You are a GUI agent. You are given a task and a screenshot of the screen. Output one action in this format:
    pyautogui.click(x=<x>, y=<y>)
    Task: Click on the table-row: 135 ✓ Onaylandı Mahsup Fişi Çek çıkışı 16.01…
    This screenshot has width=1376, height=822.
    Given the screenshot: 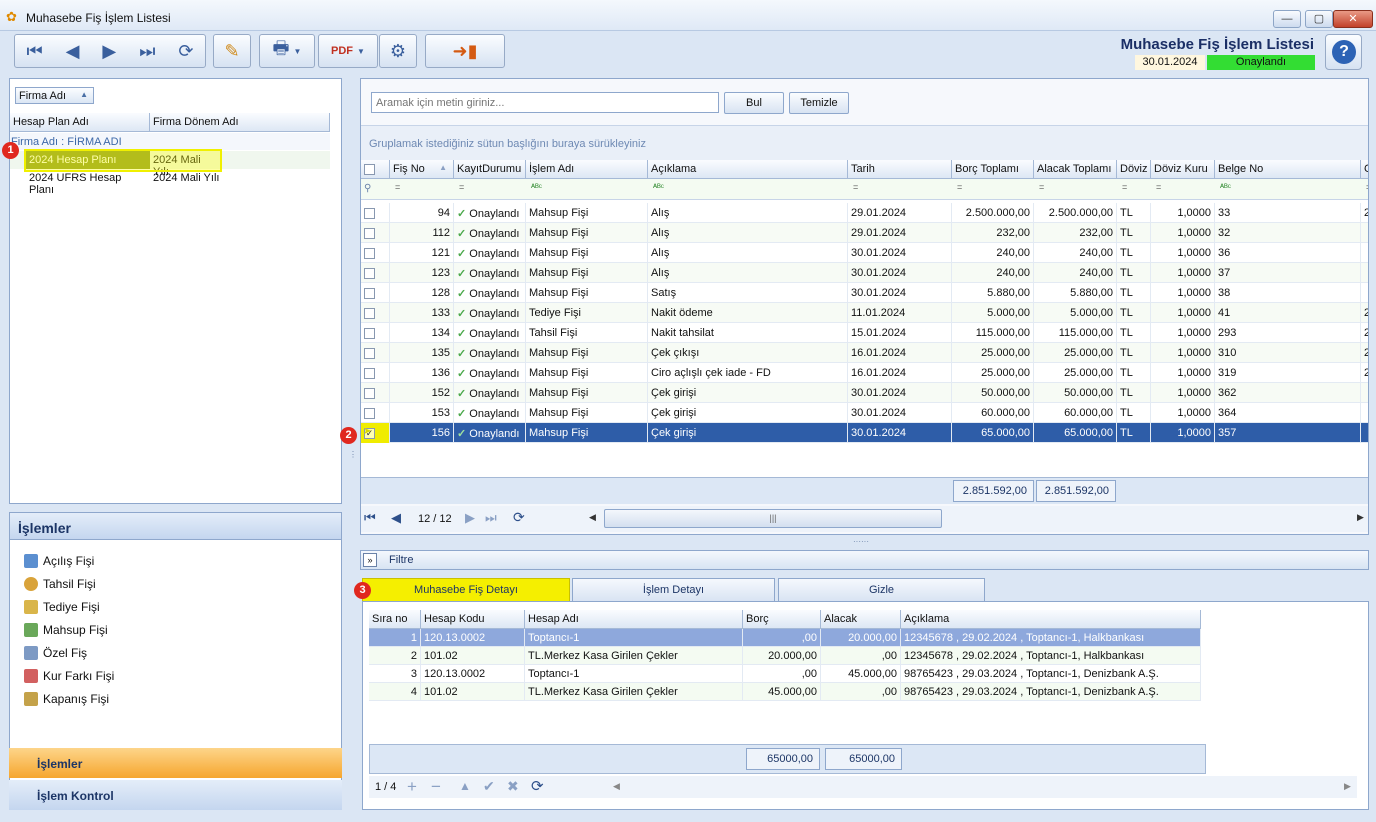 What is the action you would take?
    pyautogui.click(x=864, y=353)
    